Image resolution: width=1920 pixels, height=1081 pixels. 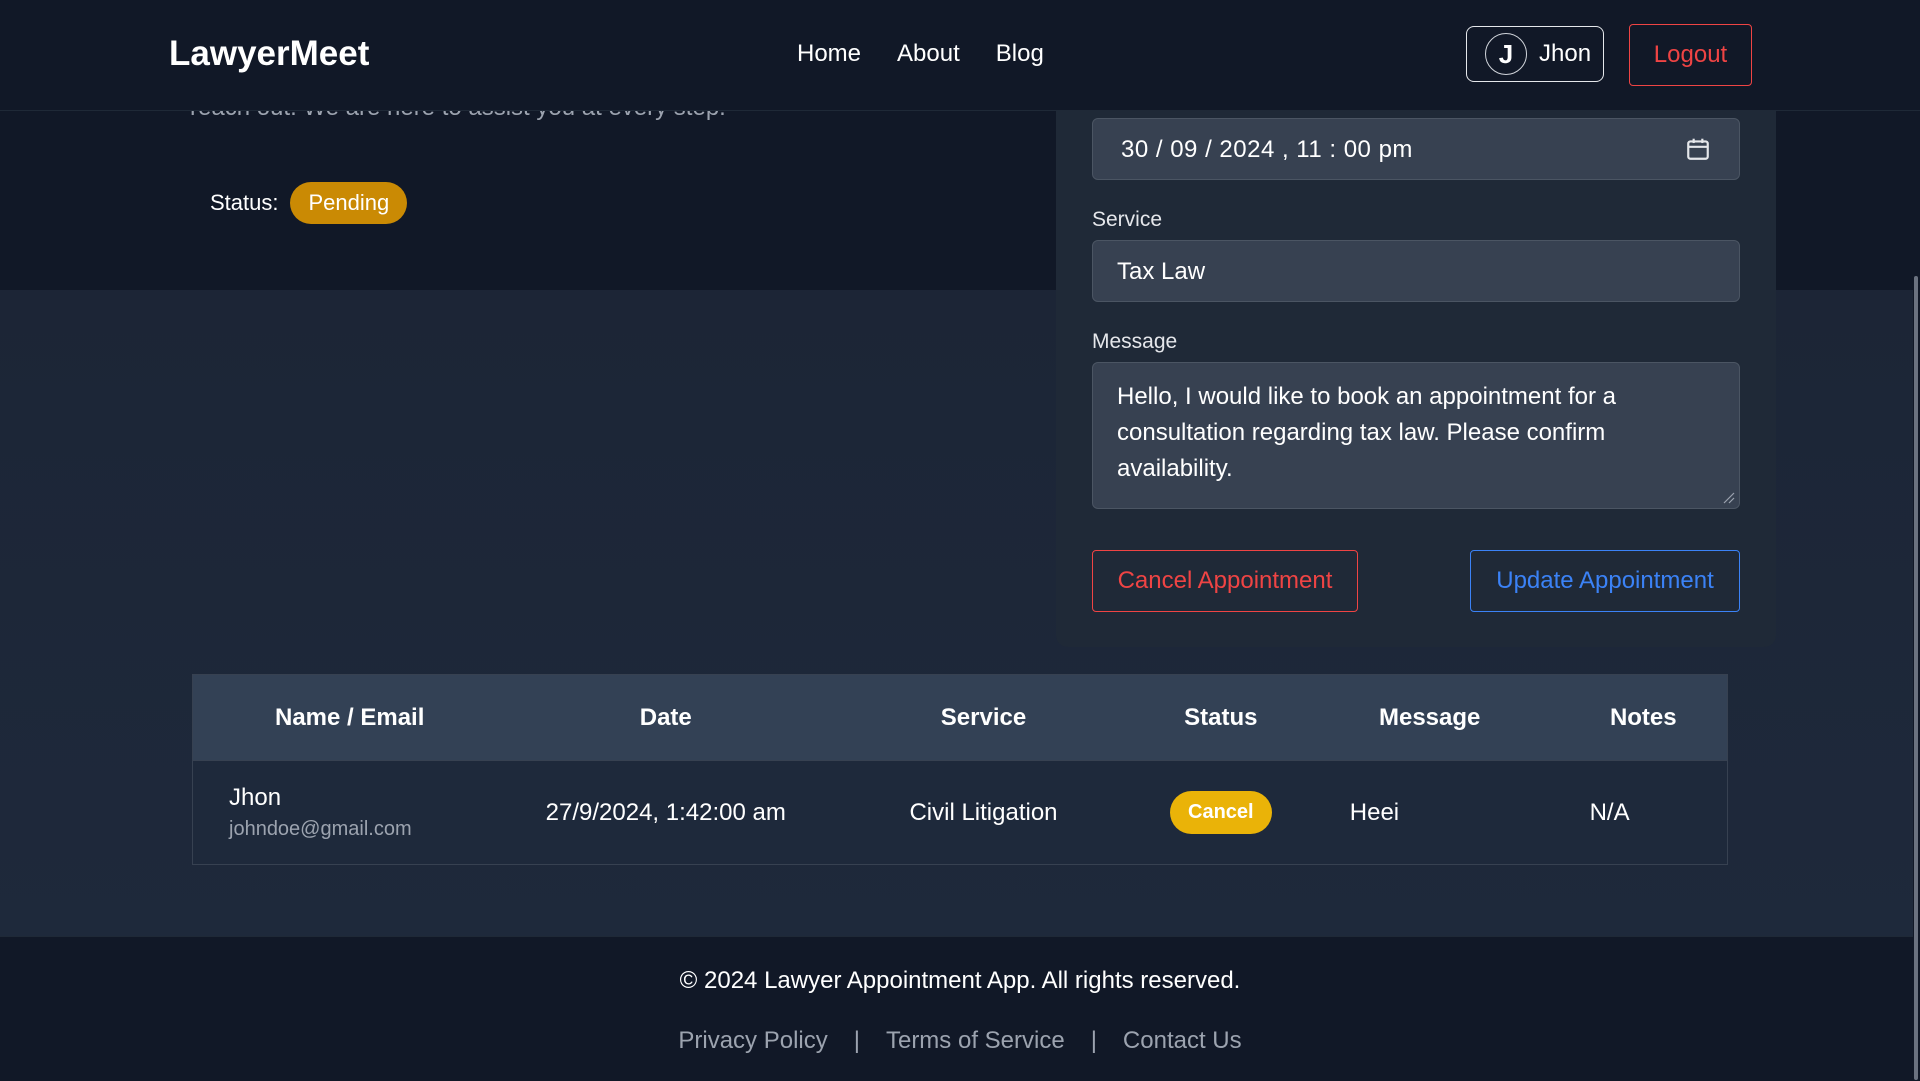 I want to click on scrollbar-thumb, so click(x=1916, y=678).